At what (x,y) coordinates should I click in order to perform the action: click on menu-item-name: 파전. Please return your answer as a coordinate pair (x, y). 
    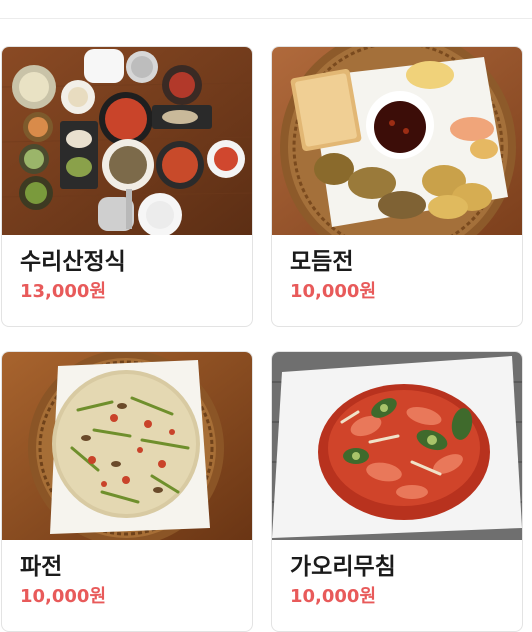
    Looking at the image, I should click on (41, 567).